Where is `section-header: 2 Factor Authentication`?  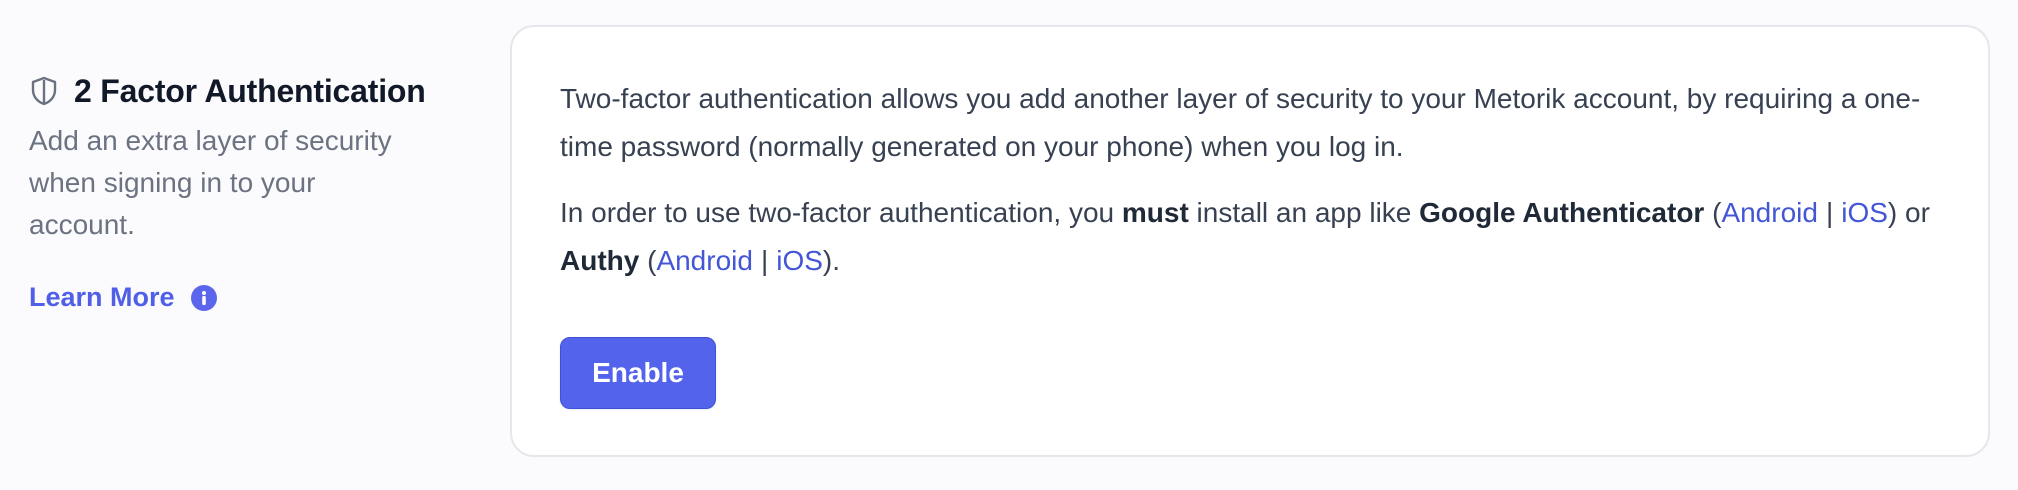 section-header: 2 Factor Authentication is located at coordinates (249, 91).